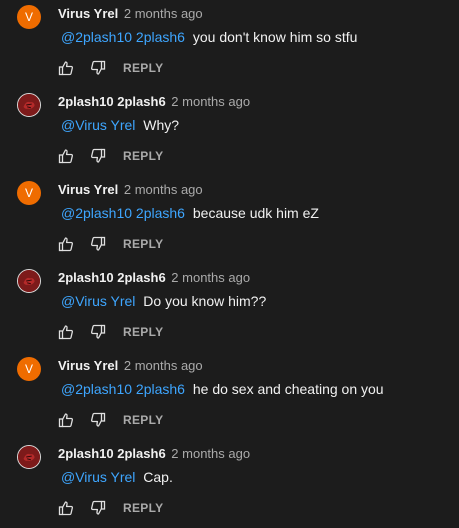  I want to click on comment-body: @Virus Yrel Why?, so click(120, 125).